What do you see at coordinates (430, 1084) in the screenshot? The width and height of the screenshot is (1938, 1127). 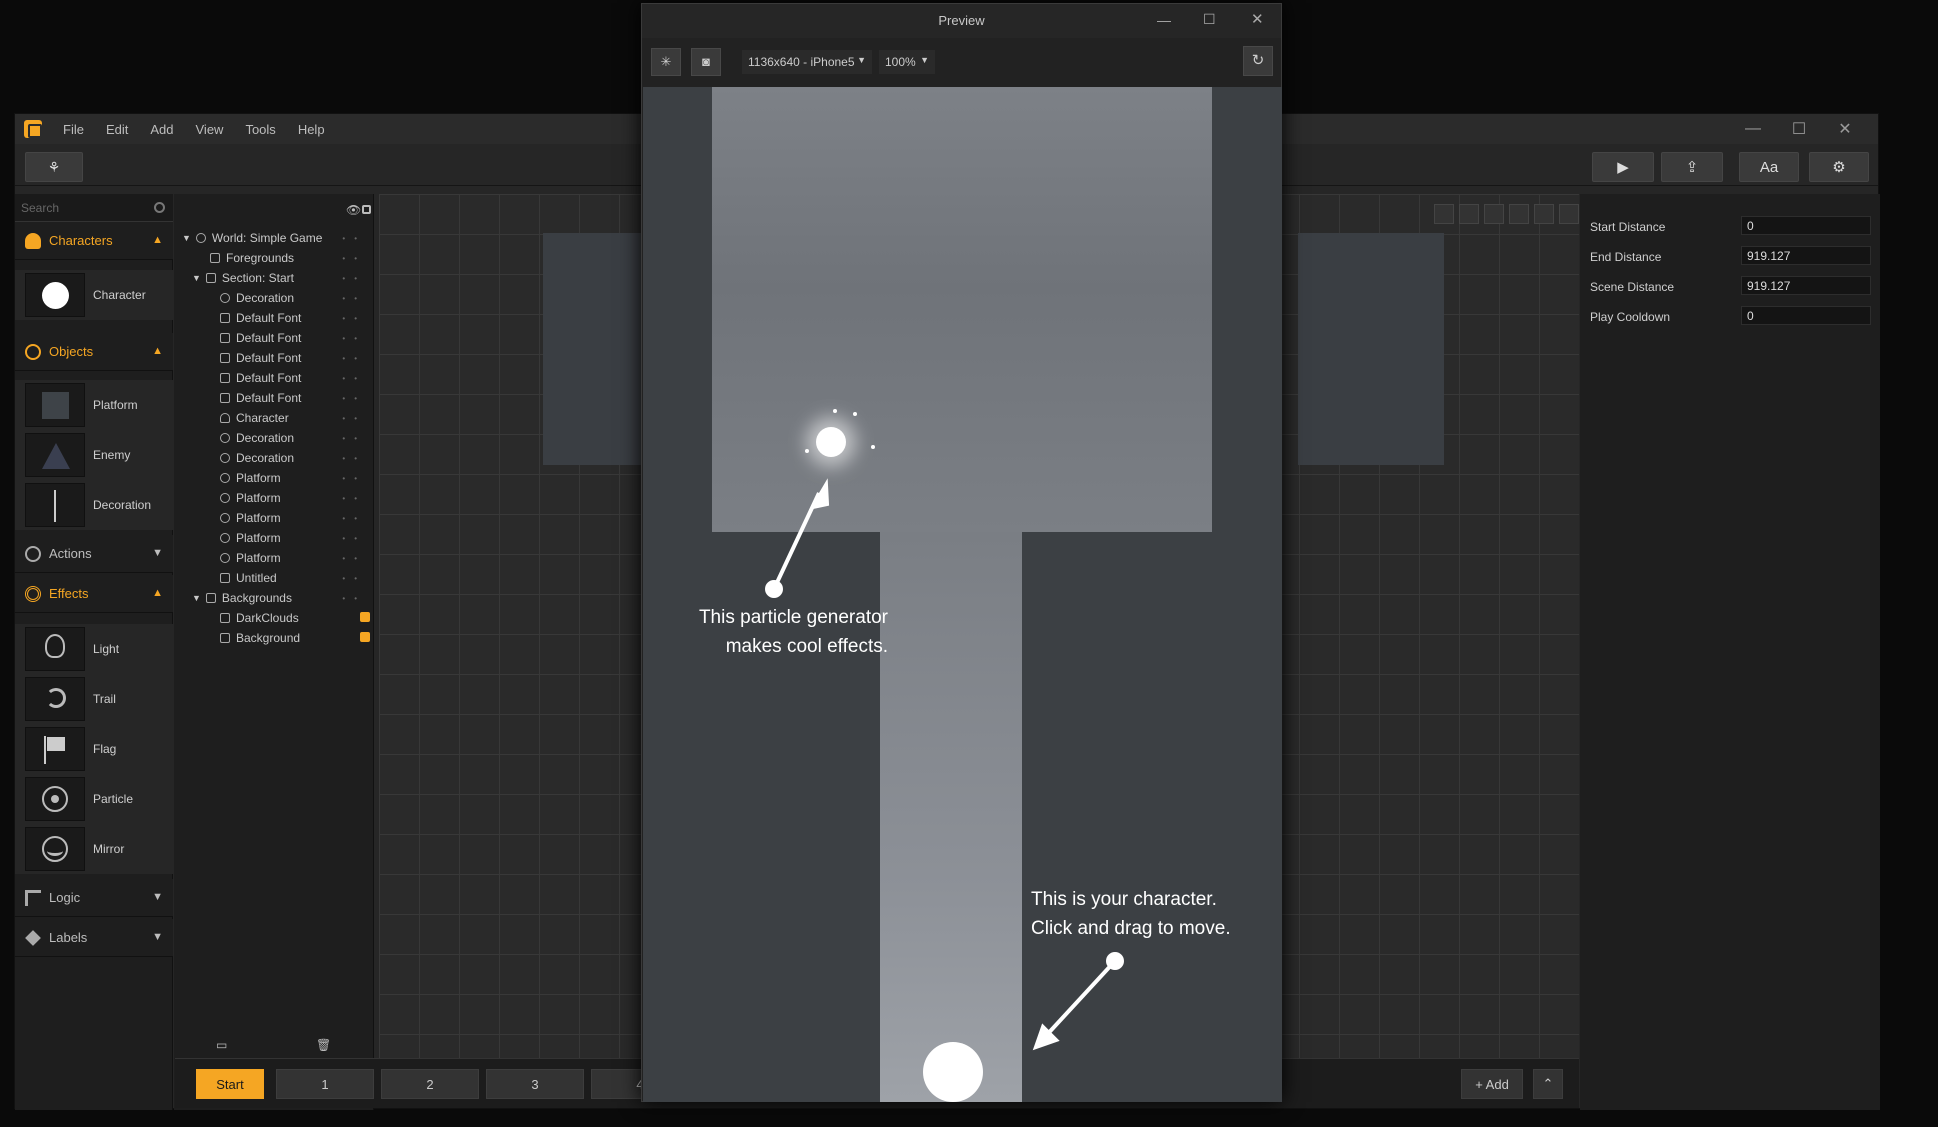 I see `page-tab-2: 2` at bounding box center [430, 1084].